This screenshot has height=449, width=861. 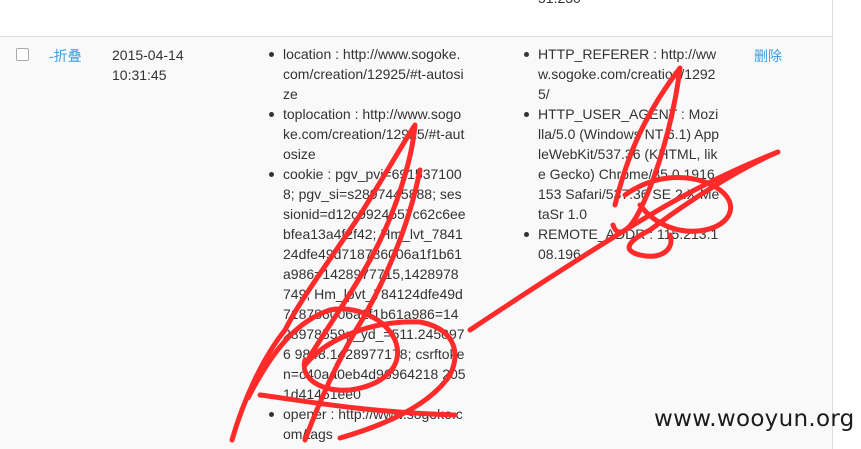 What do you see at coordinates (366, 424) in the screenshot?
I see `opener-item: opener : http://www.sogoke.com/tags` at bounding box center [366, 424].